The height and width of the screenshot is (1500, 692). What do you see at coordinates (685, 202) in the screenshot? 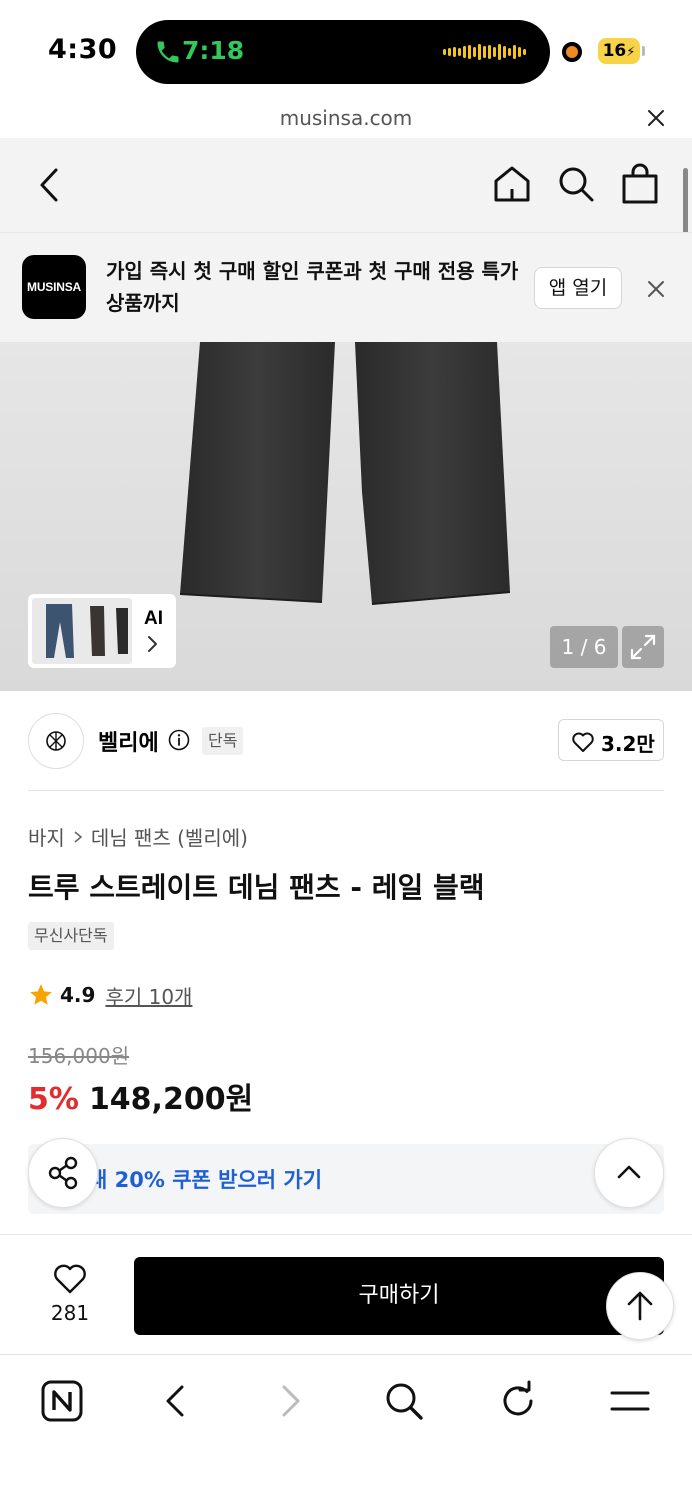
I see `scrollbar` at bounding box center [685, 202].